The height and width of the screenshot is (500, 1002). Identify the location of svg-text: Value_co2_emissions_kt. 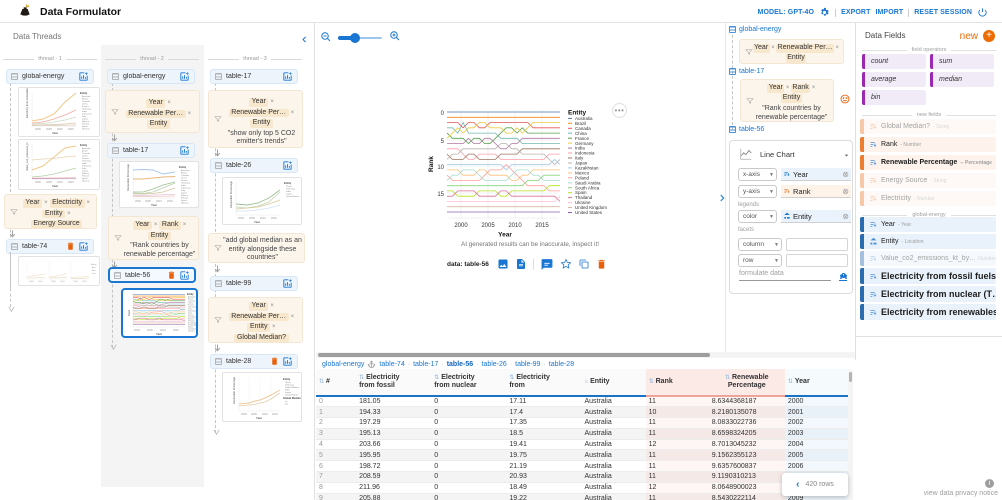
(27, 156).